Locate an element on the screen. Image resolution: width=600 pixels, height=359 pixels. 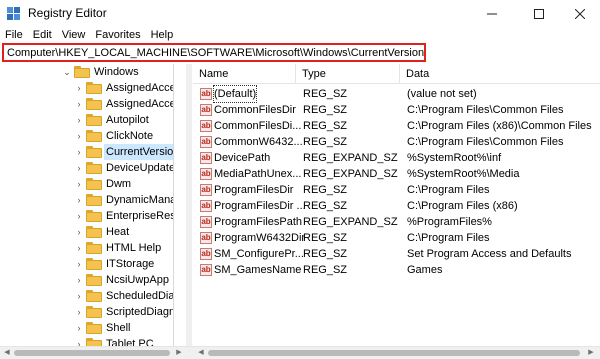
value-row: ab (Default) REG_SZ (value not set) is located at coordinates (396, 94).